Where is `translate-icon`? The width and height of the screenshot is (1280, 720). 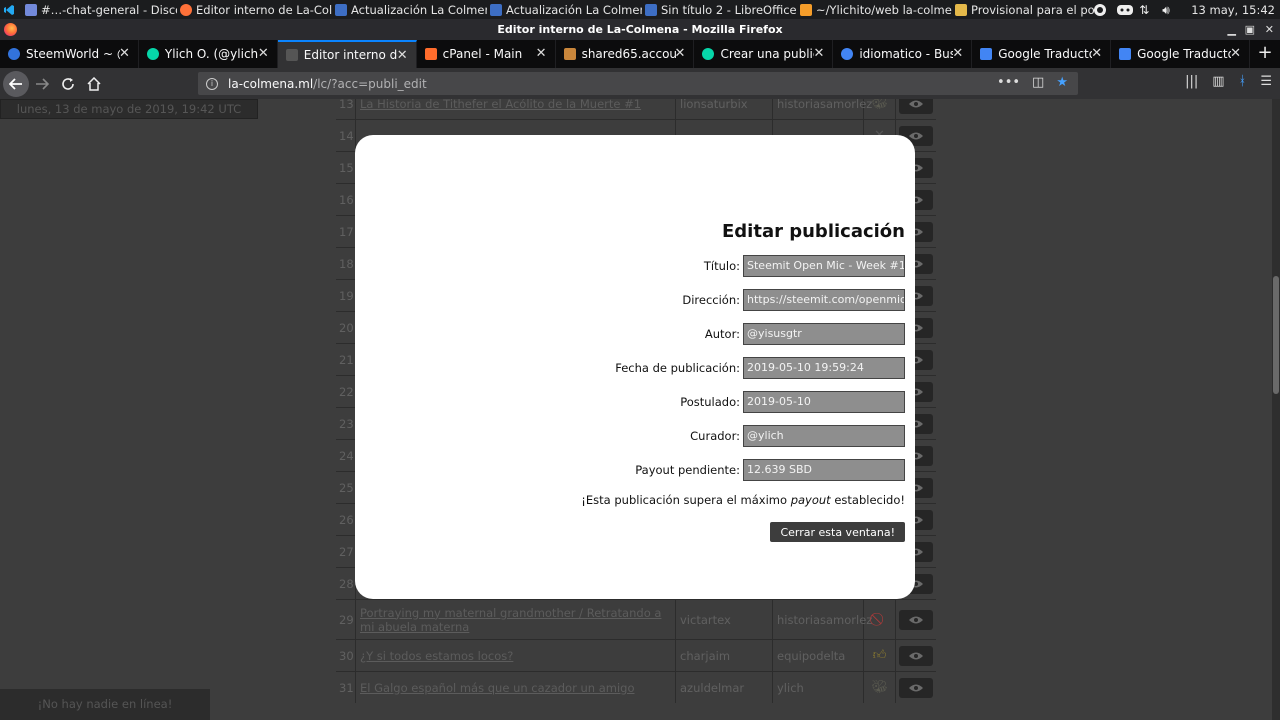
translate-icon is located at coordinates (986, 54).